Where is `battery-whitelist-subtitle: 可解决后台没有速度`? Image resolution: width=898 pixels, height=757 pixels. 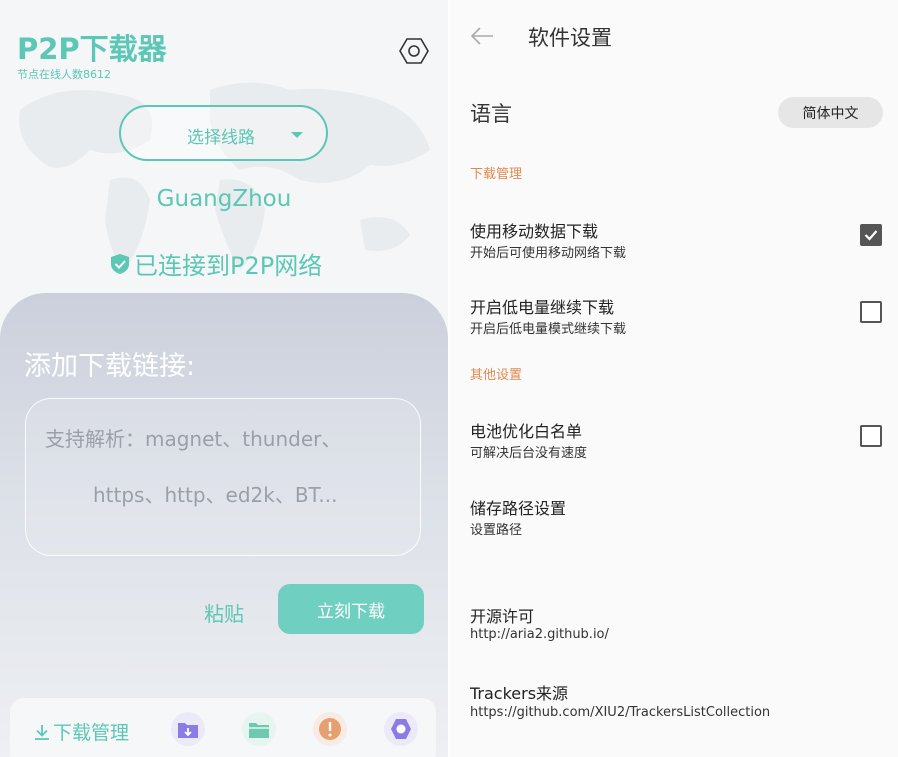 battery-whitelist-subtitle: 可解决后台没有速度 is located at coordinates (529, 453).